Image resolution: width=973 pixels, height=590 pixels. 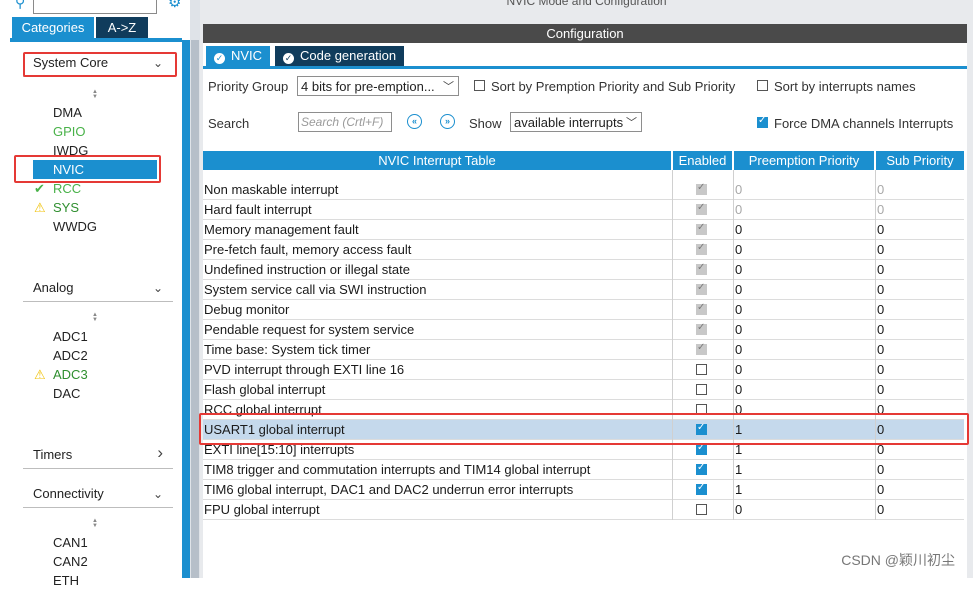 What do you see at coordinates (70, 561) in the screenshot?
I see `peripheral-item-can2: CAN2` at bounding box center [70, 561].